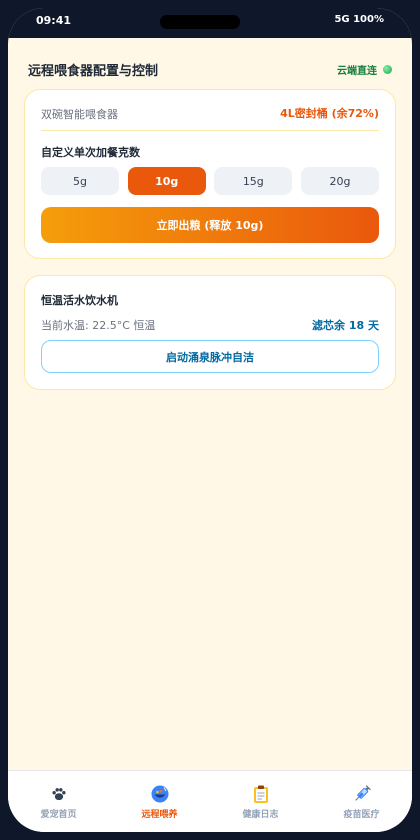  Describe the element at coordinates (90, 152) in the screenshot. I see `portion-label: 自定义单次加餐克数` at that location.